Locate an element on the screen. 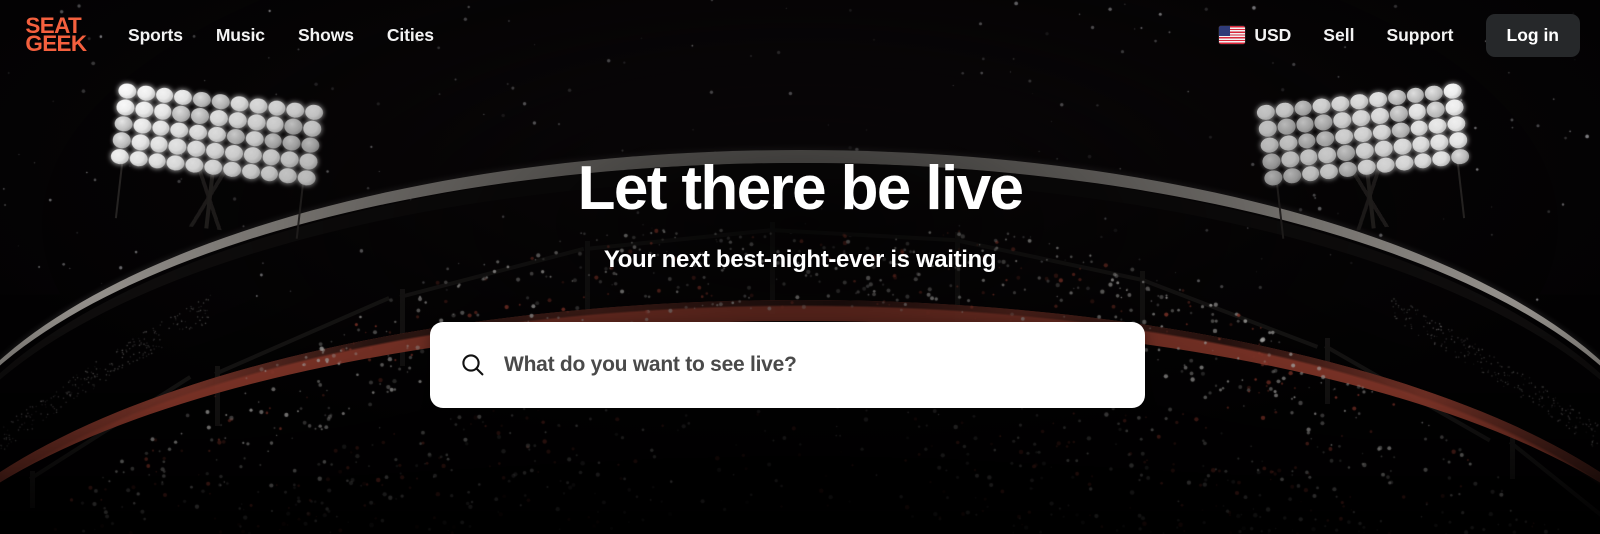 This screenshot has height=534, width=1600. search-input is located at coordinates (812, 365).